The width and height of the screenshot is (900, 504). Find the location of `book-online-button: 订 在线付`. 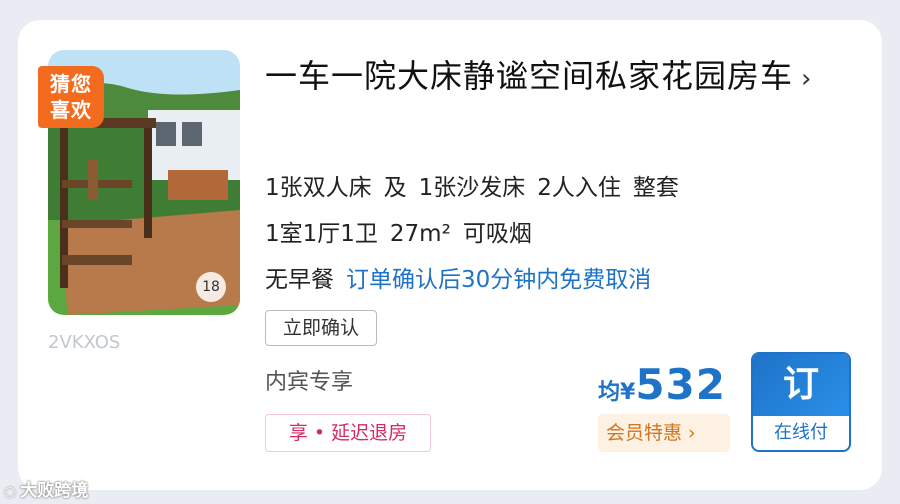

book-online-button: 订 在线付 is located at coordinates (801, 402).